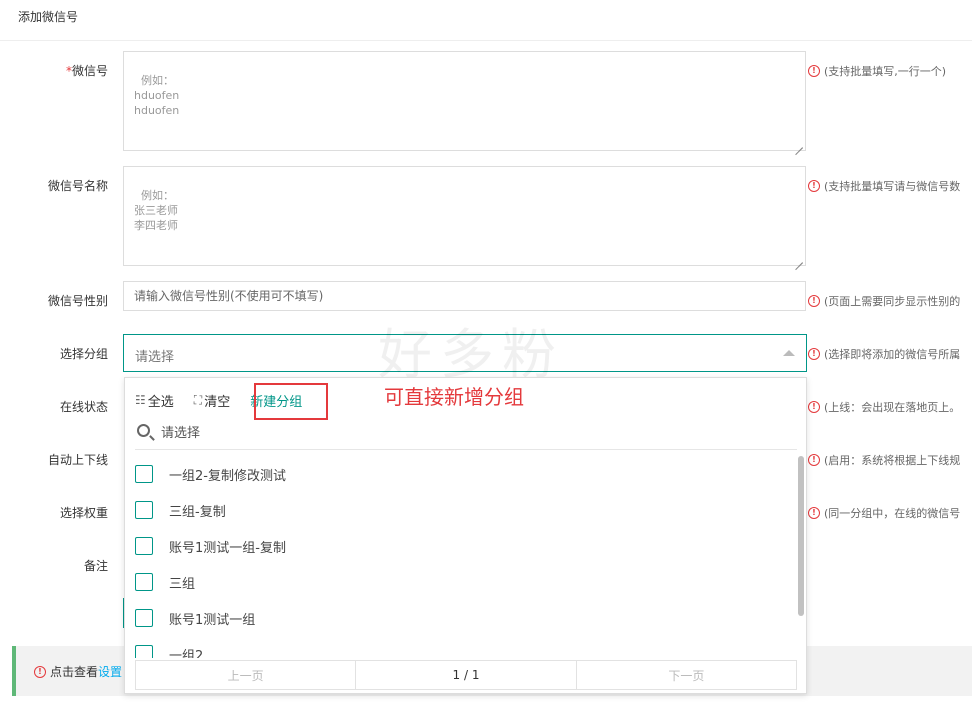 The width and height of the screenshot is (972, 724). Describe the element at coordinates (486, 20) in the screenshot. I see `page-header: 添加微信号` at that location.